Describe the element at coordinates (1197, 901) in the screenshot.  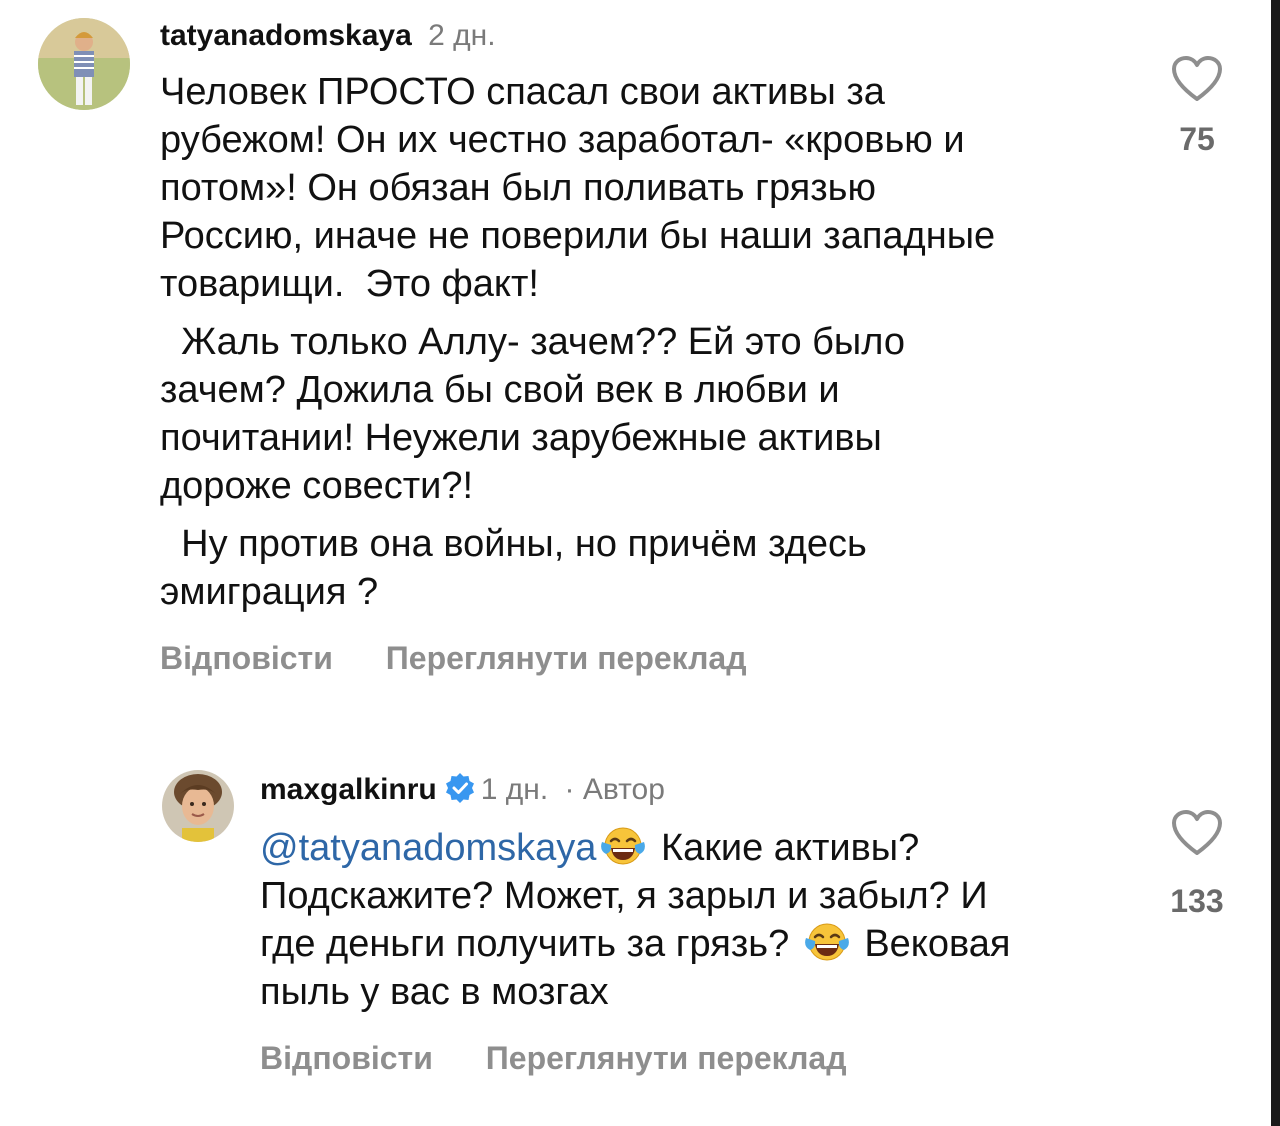
I see `like-count: 133` at that location.